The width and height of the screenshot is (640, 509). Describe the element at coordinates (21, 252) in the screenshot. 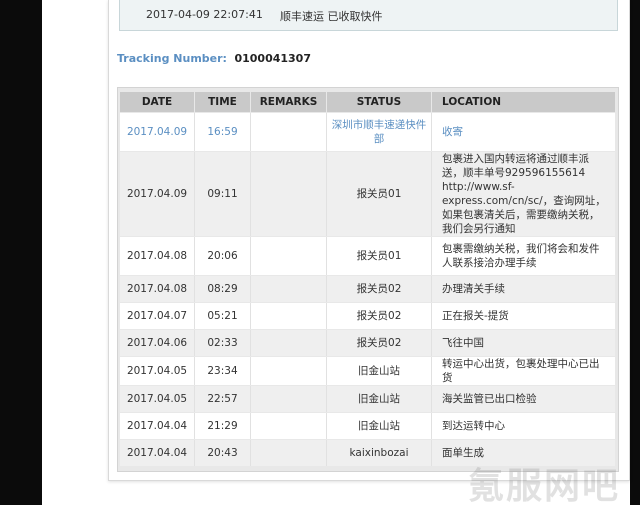

I see `left-black-margin` at that location.